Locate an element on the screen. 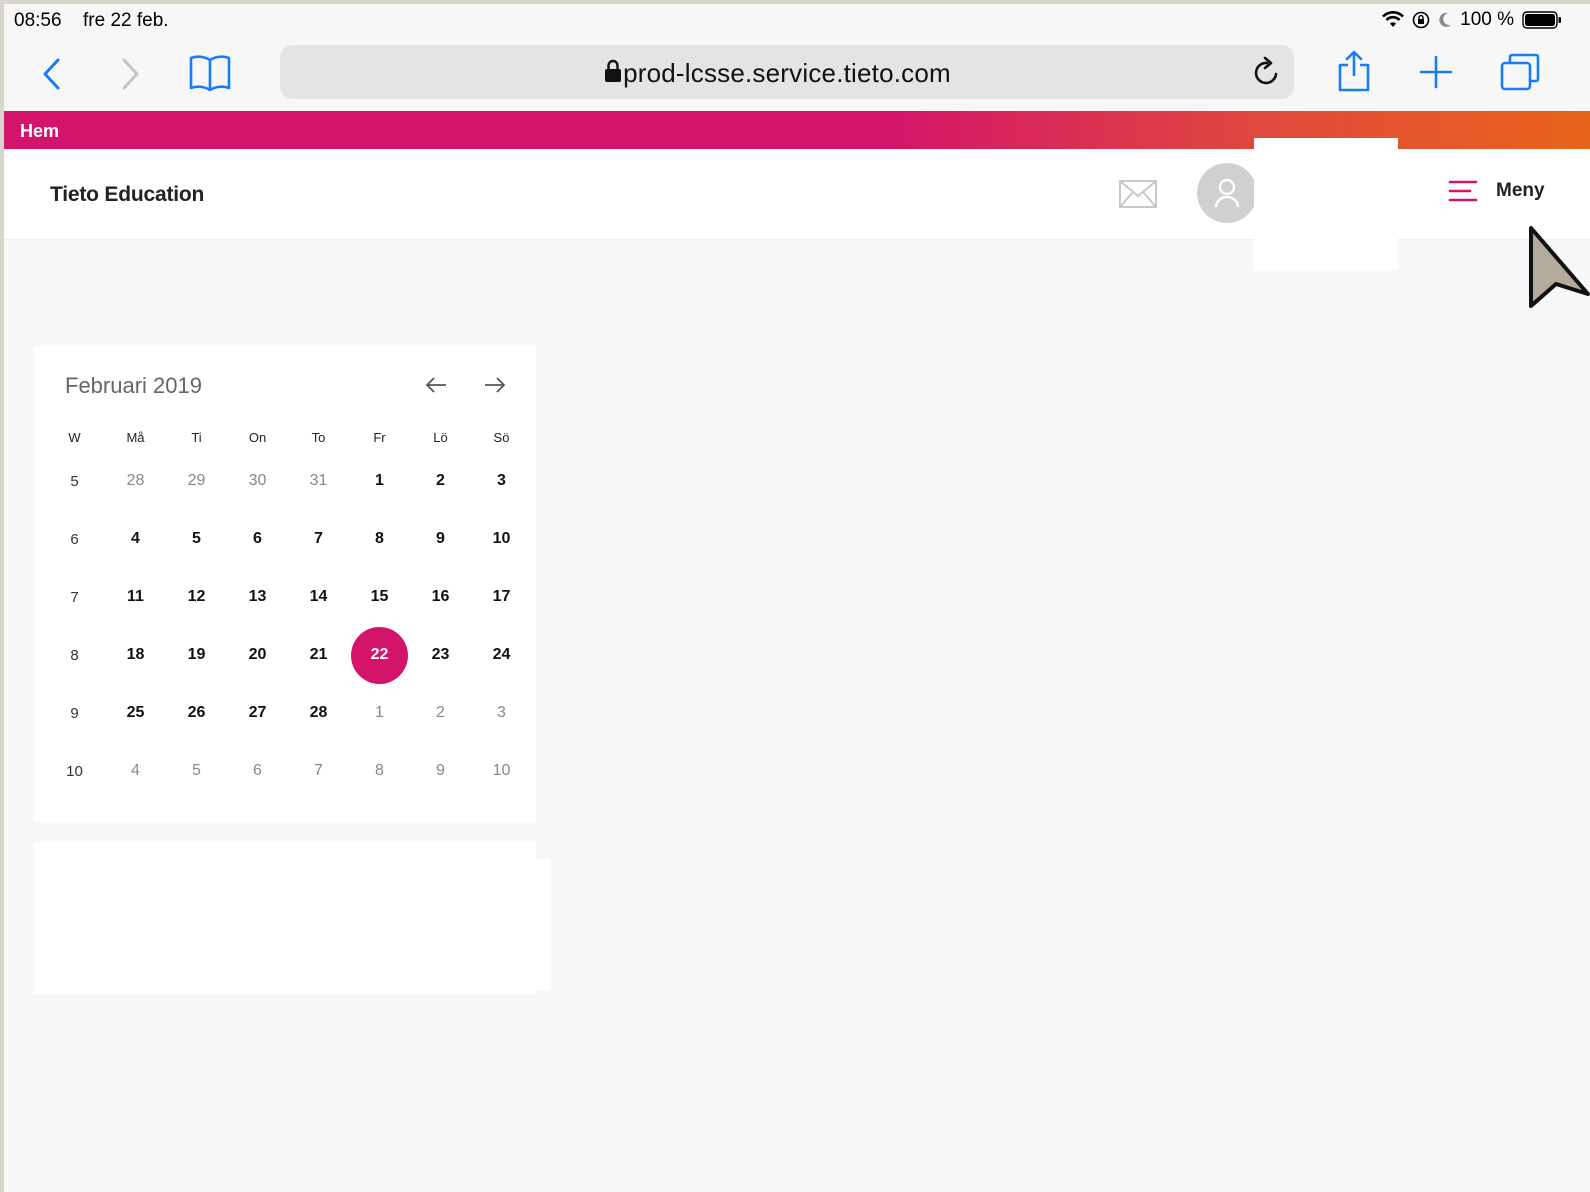 The width and height of the screenshot is (1590, 1192). calendar-day-label: 16 is located at coordinates (440, 596).